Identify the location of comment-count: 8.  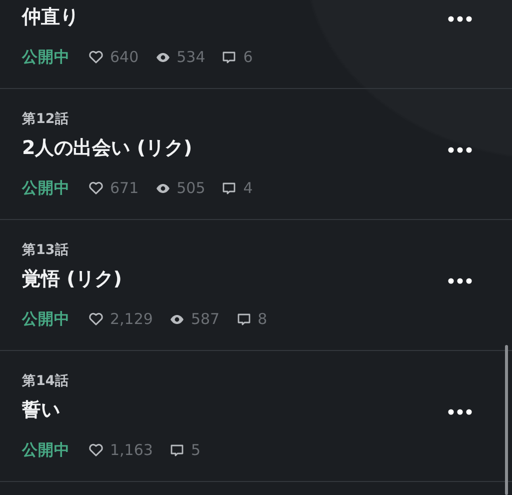
(263, 319).